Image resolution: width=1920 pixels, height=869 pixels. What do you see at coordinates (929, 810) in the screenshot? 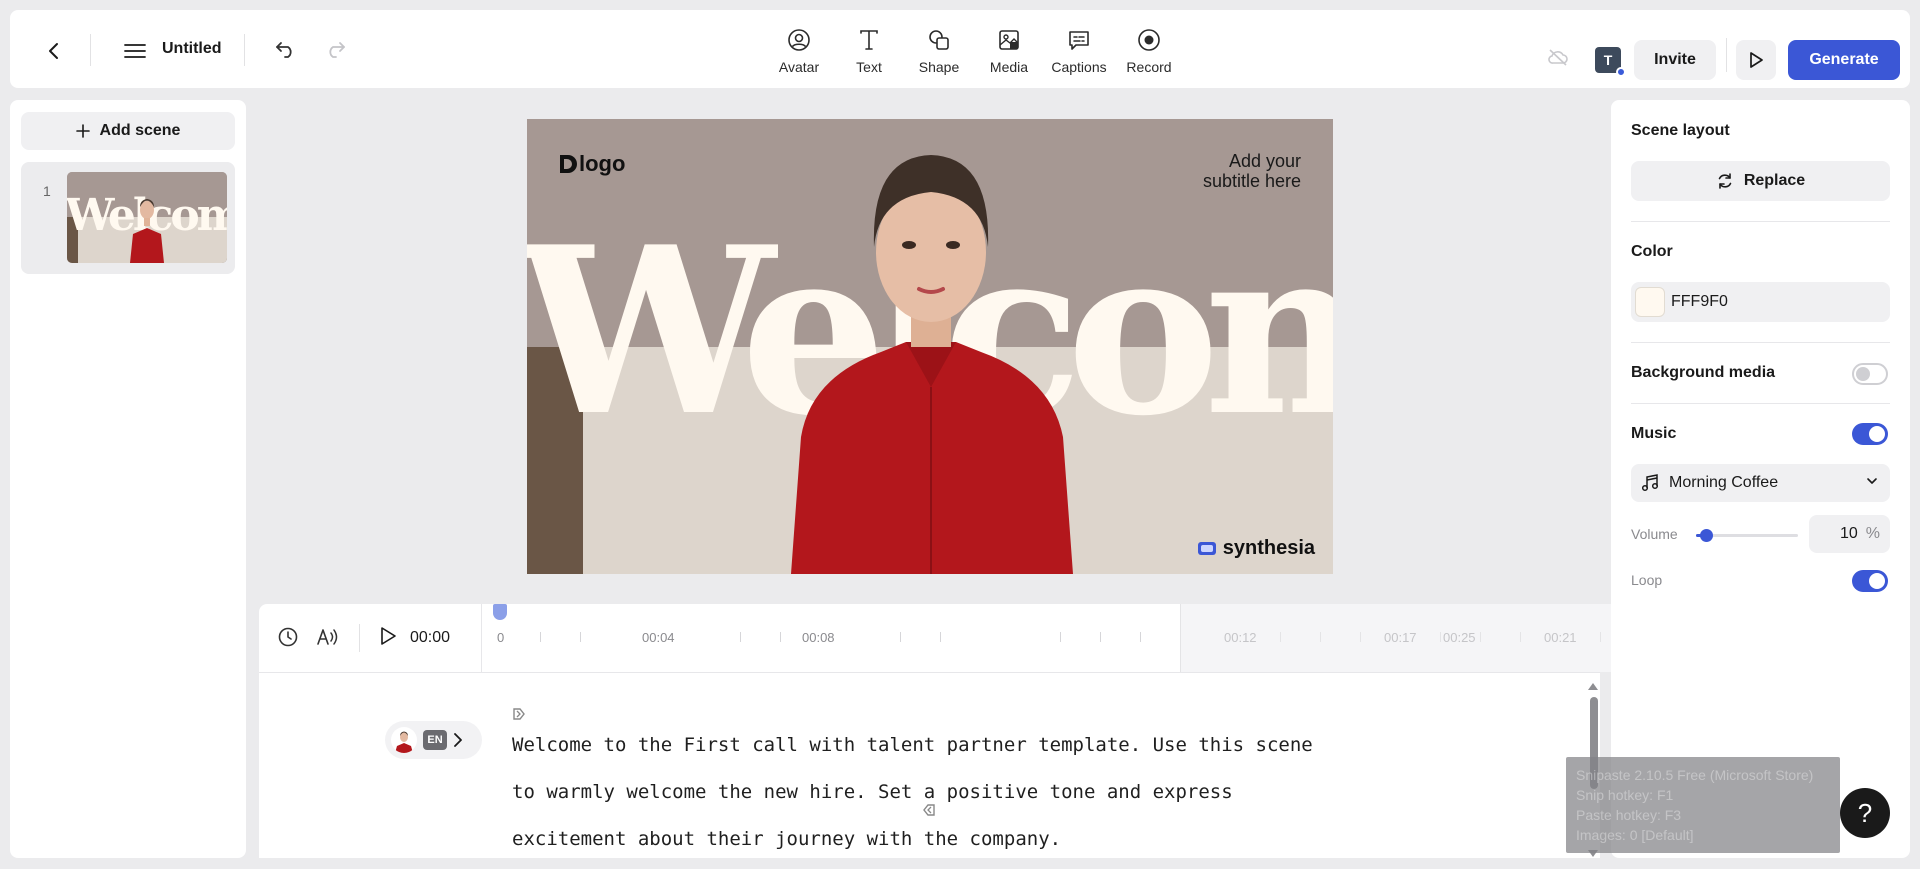
I see `end-marker-icon` at bounding box center [929, 810].